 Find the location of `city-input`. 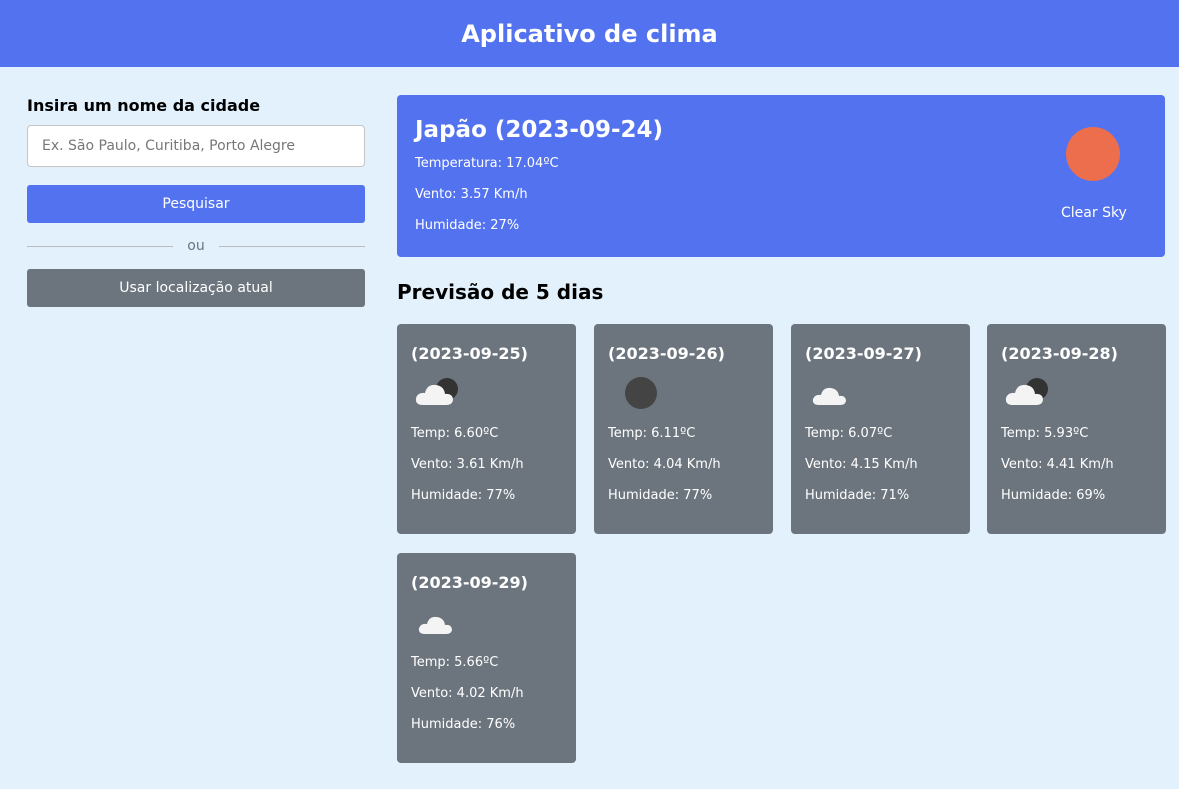

city-input is located at coordinates (196, 146).